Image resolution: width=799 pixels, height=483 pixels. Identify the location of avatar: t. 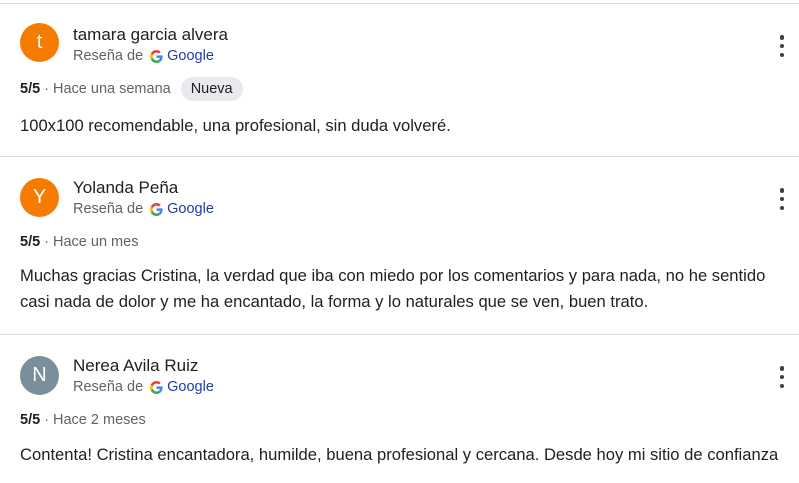
(39, 42).